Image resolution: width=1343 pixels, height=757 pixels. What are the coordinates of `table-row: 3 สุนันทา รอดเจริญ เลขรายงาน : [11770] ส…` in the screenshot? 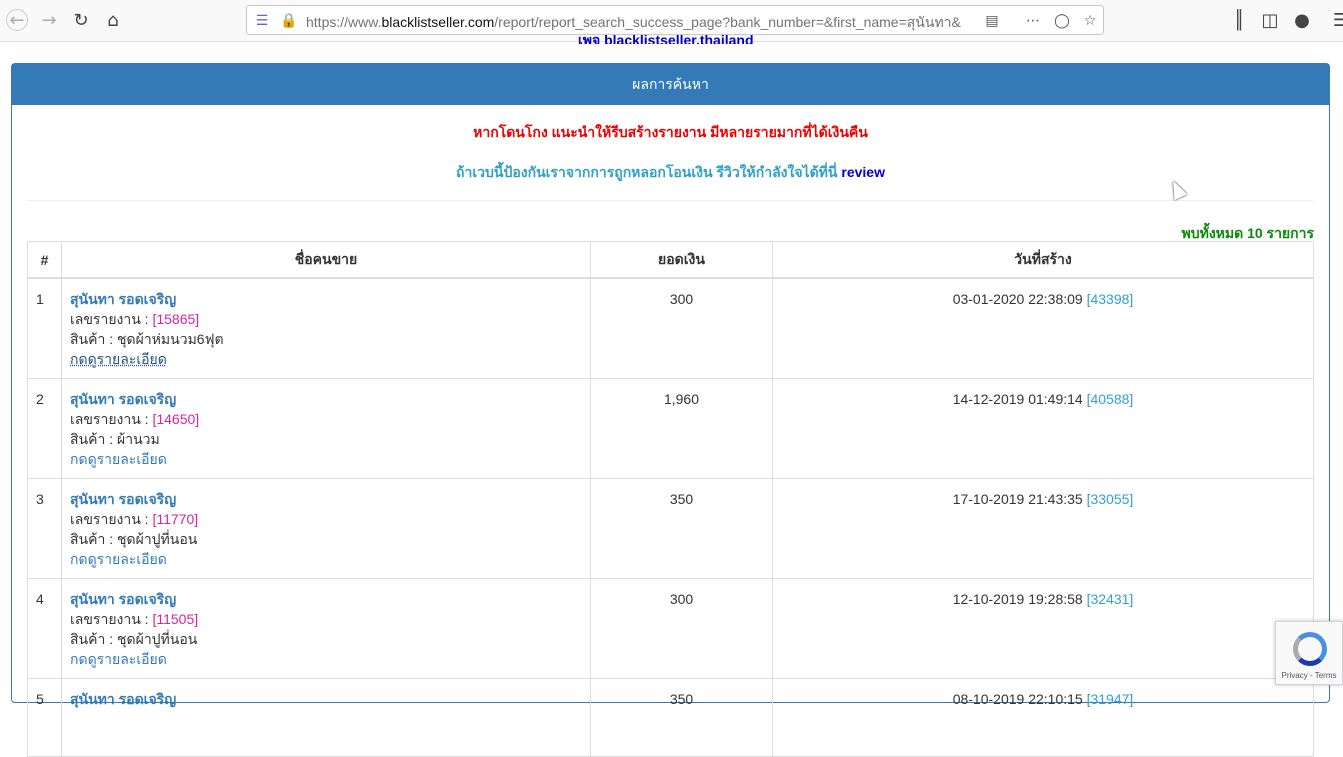 It's located at (670, 528).